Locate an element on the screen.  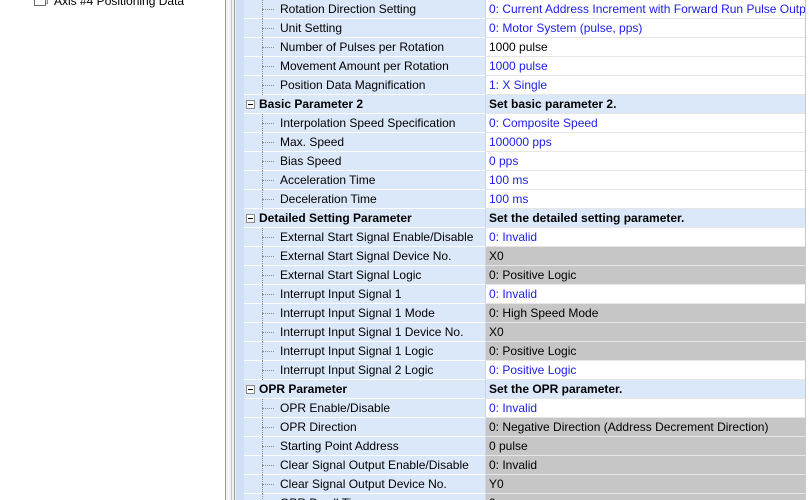
parameter-row: OPR Dwell Time 0 is located at coordinates (522, 497).